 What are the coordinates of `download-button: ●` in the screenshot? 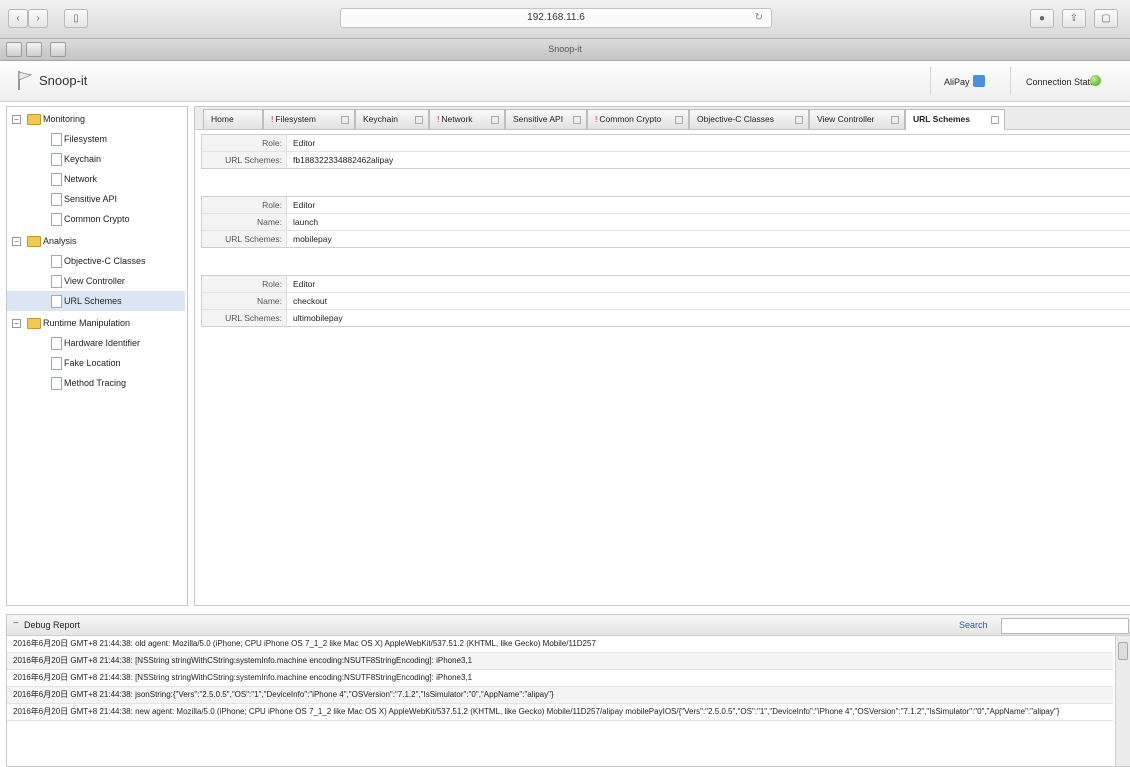 It's located at (1042, 18).